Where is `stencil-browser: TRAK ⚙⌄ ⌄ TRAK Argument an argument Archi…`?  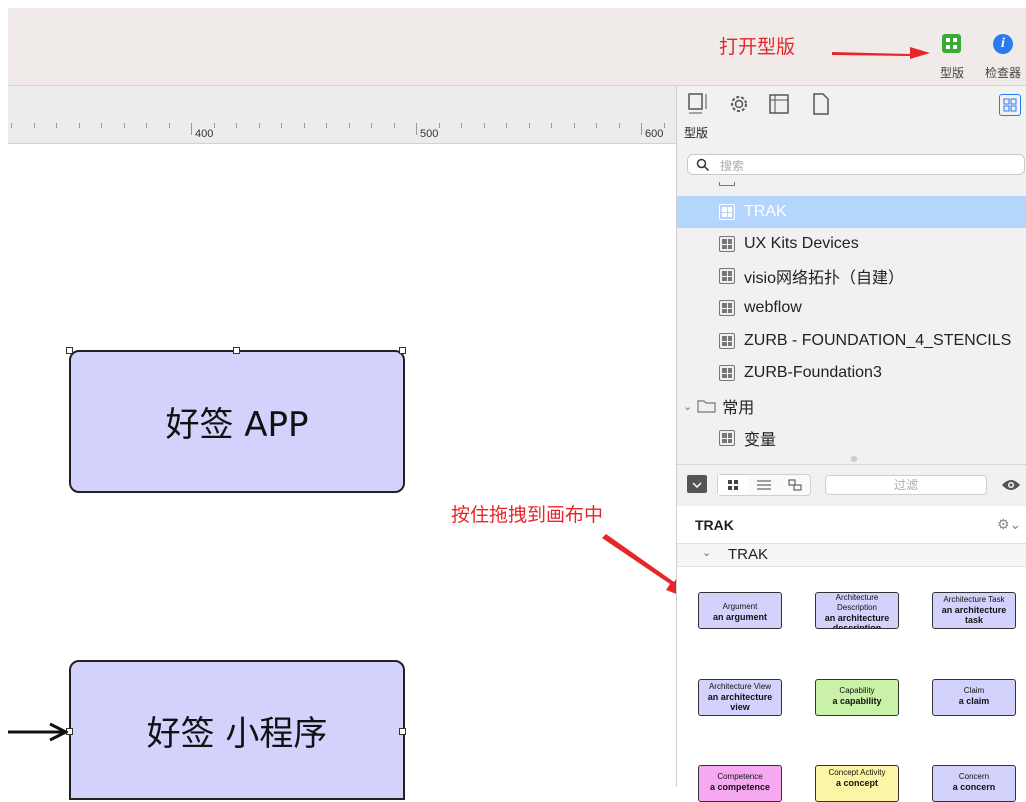
stencil-browser: TRAK ⚙⌄ ⌄ TRAK Argument an argument Archi… is located at coordinates (851, 654).